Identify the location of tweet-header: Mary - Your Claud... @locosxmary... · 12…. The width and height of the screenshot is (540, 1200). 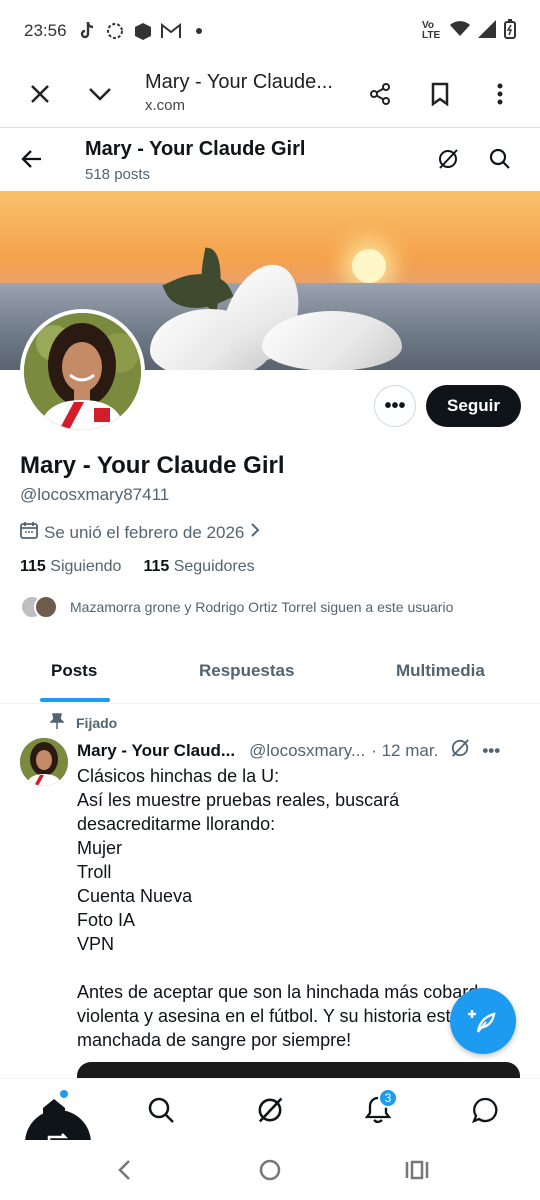
(299, 750).